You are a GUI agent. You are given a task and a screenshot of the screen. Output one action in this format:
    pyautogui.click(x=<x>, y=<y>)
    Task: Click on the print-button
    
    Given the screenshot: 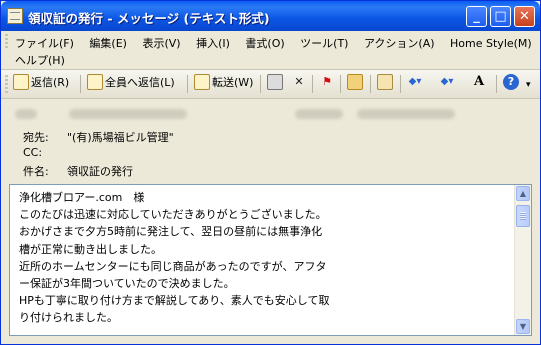 What is the action you would take?
    pyautogui.click(x=276, y=84)
    